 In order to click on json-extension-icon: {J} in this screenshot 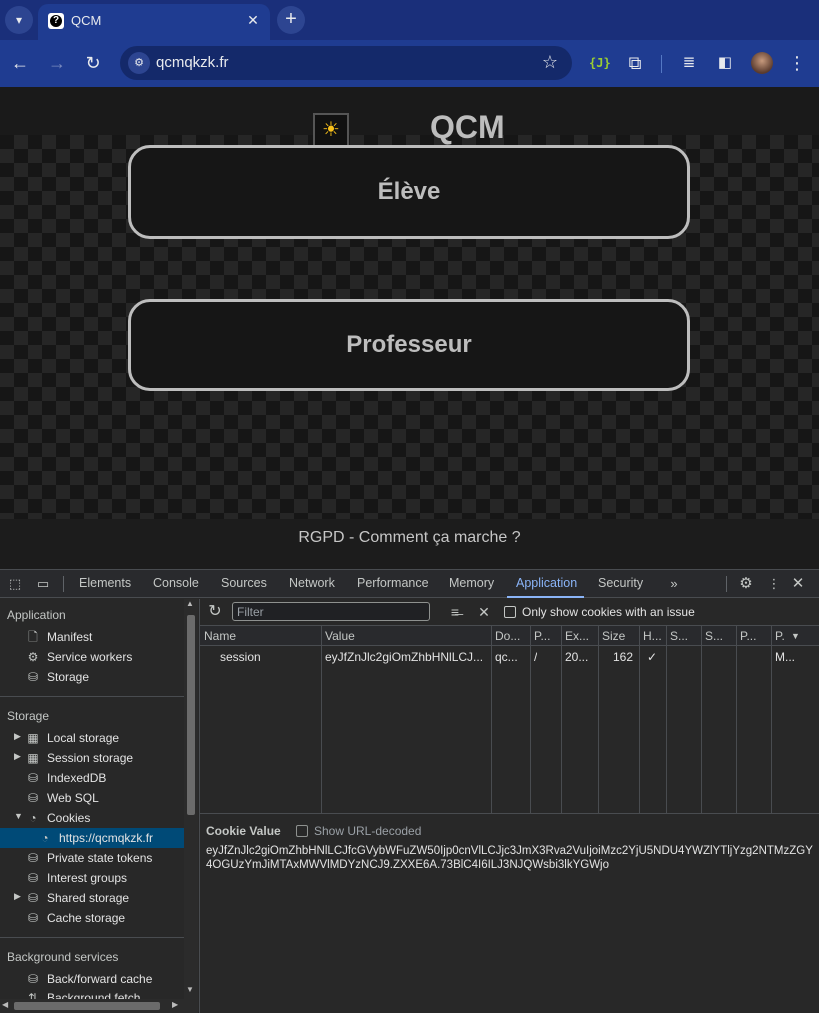, I will do `click(600, 63)`.